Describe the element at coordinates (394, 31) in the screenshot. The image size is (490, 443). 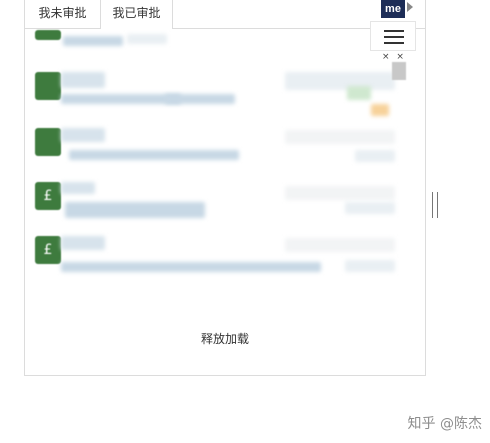
I see `hamburger-icon` at that location.